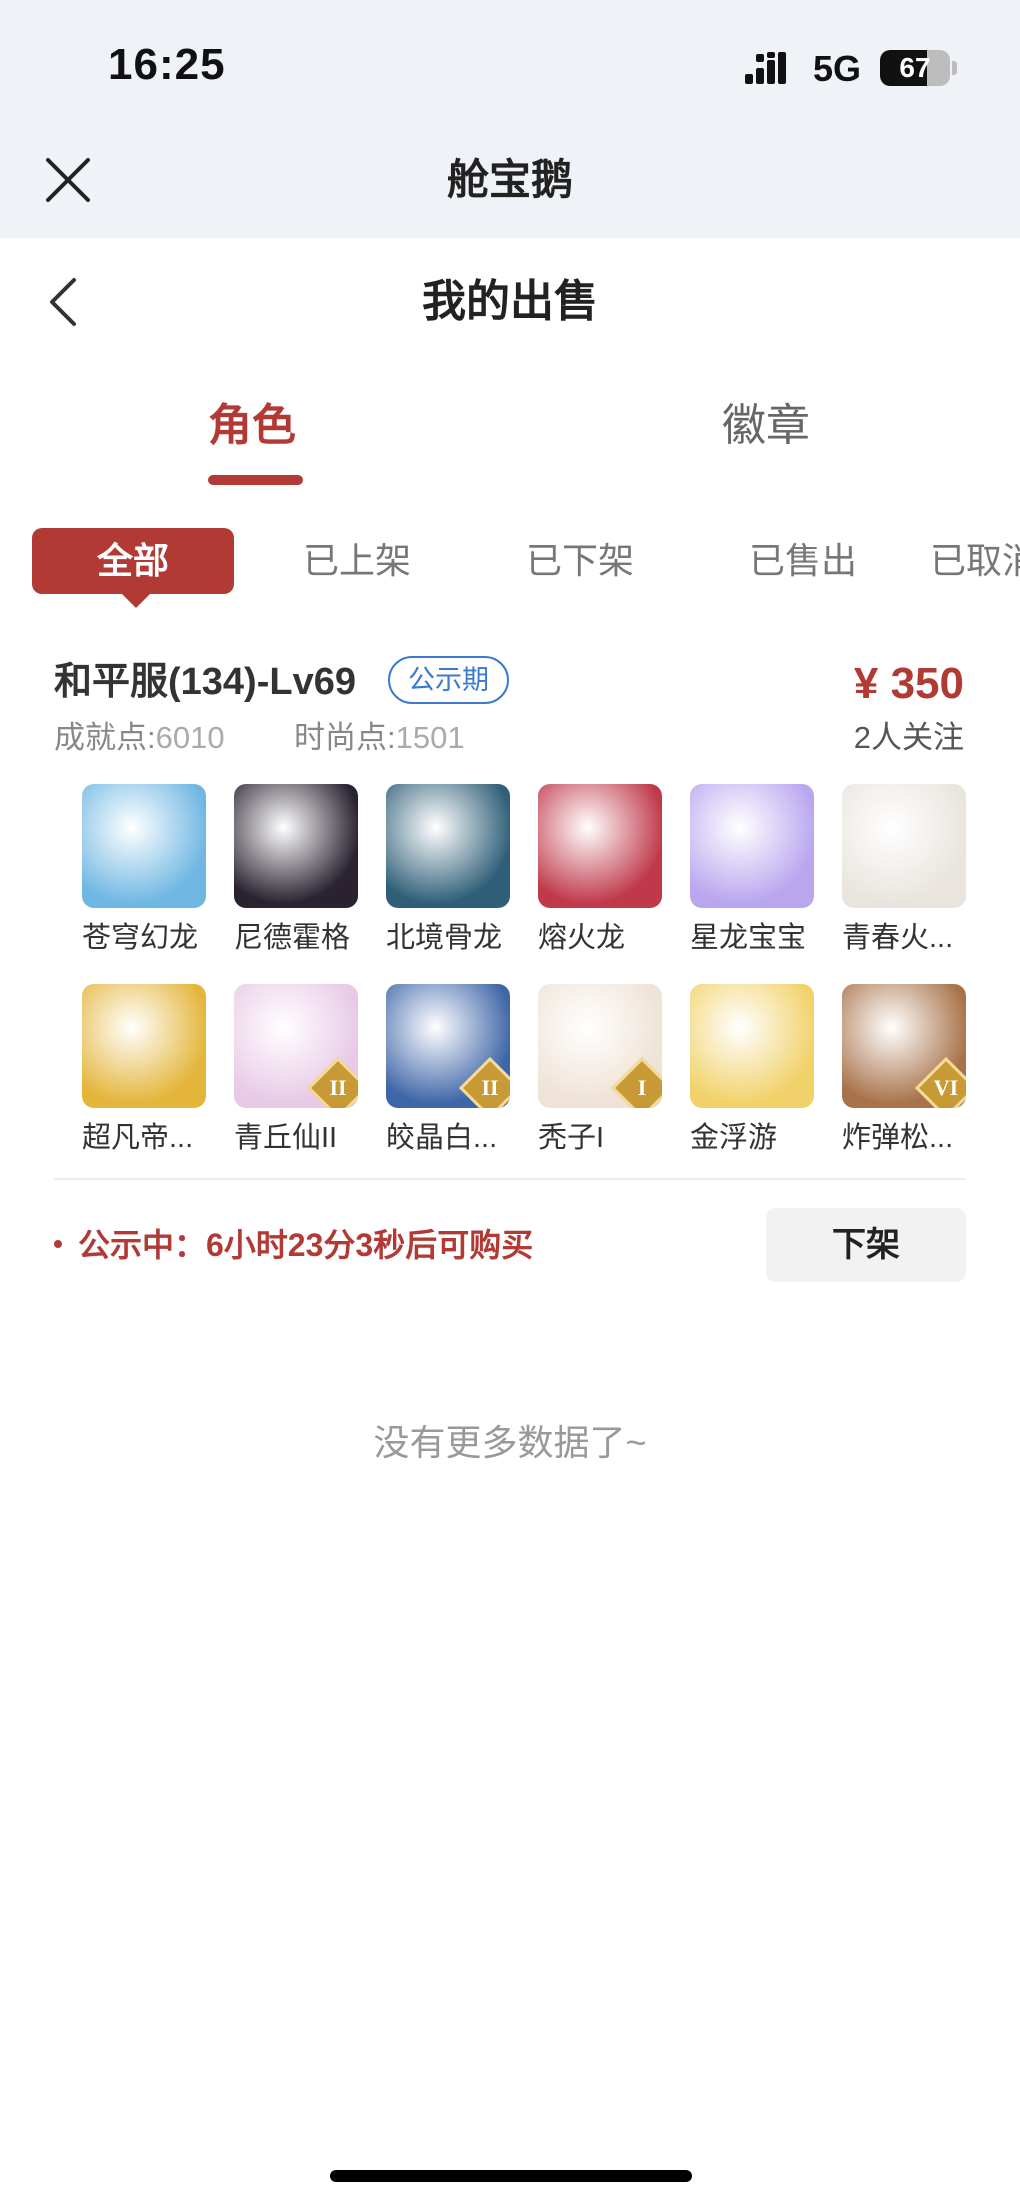 The height and width of the screenshot is (2207, 1020). Describe the element at coordinates (510, 1442) in the screenshot. I see `no-more-data: 没有更多数据了~` at that location.